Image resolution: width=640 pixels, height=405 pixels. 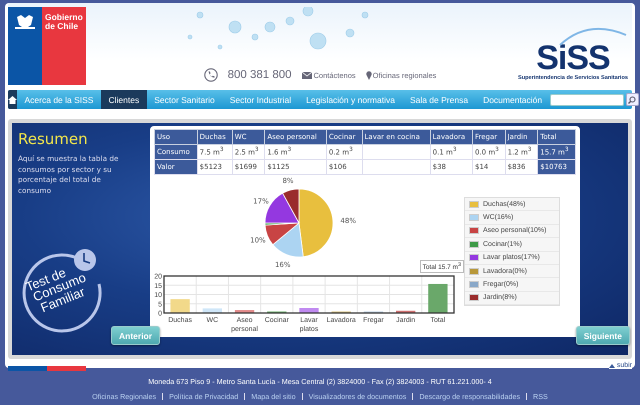 I want to click on nav-tab: Documentación, so click(x=513, y=99).